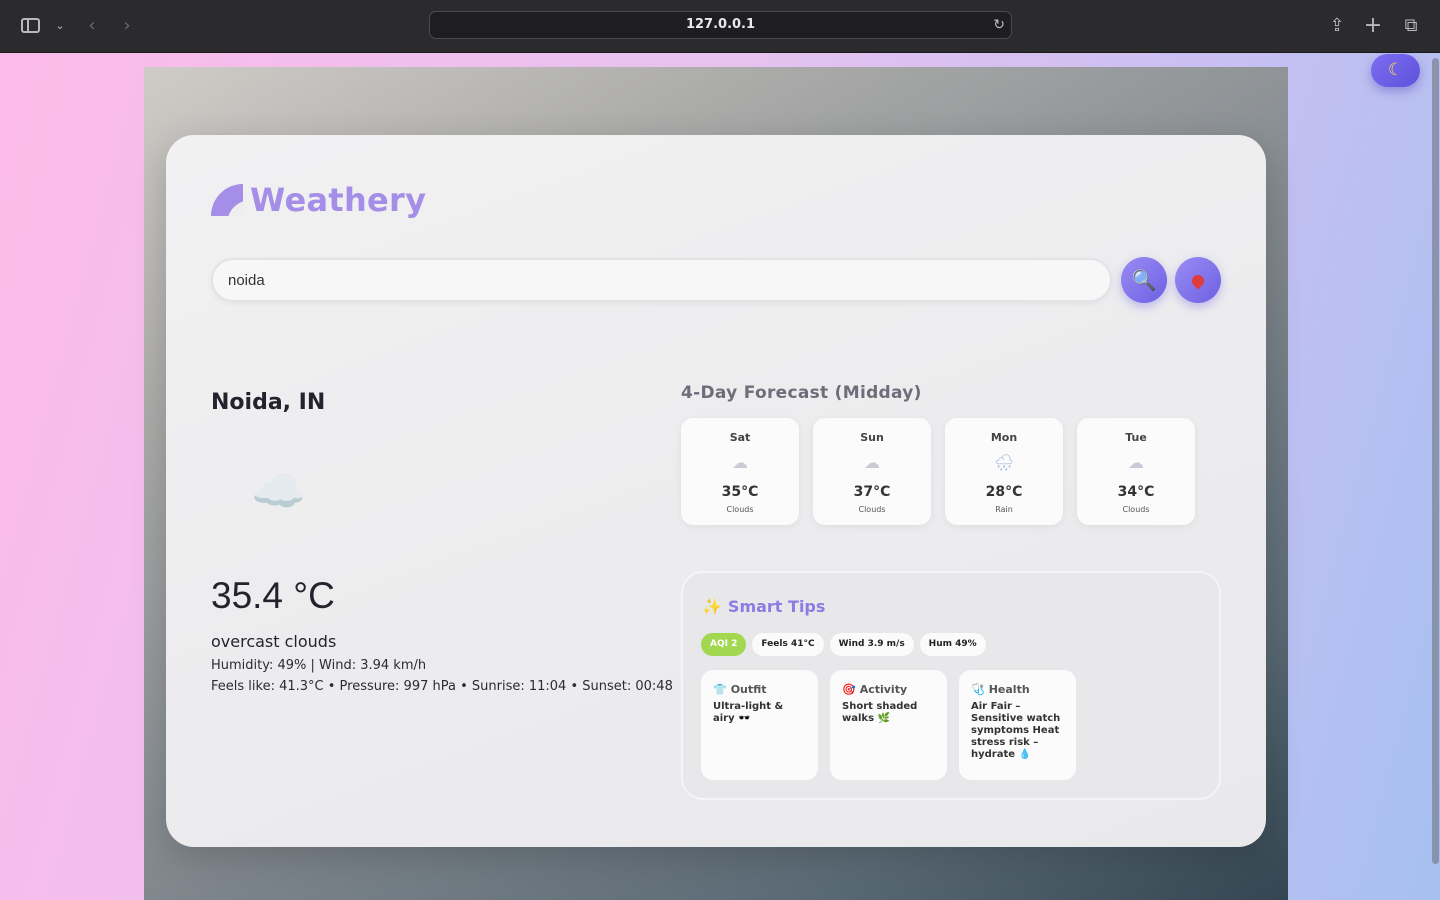  I want to click on forecast-card: Tue ☁ 34°C Clouds, so click(1136, 471).